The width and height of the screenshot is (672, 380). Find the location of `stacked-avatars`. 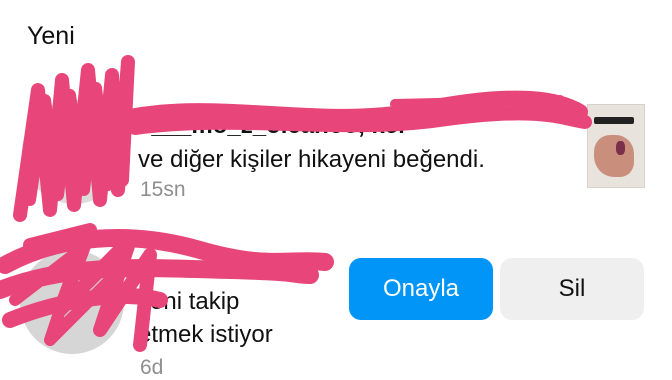

stacked-avatars is located at coordinates (74, 152).